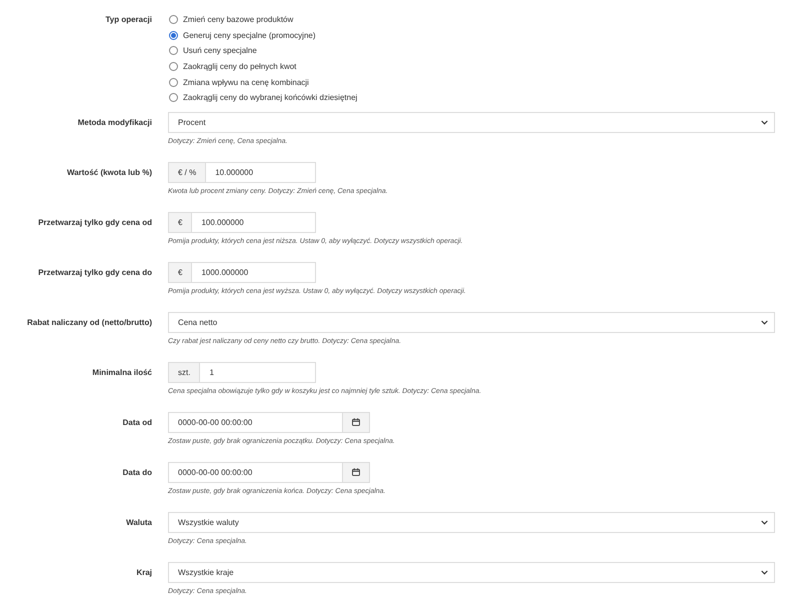  I want to click on field-label: Rabat naliczany od (netto/brutto), so click(89, 322).